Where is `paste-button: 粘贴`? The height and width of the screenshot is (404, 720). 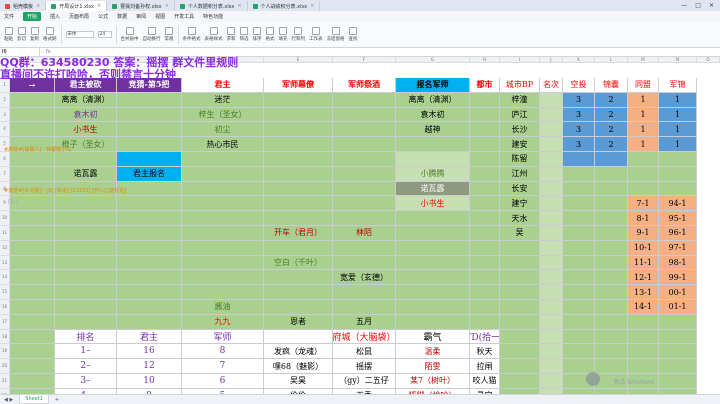 paste-button: 粘贴 is located at coordinates (8, 34).